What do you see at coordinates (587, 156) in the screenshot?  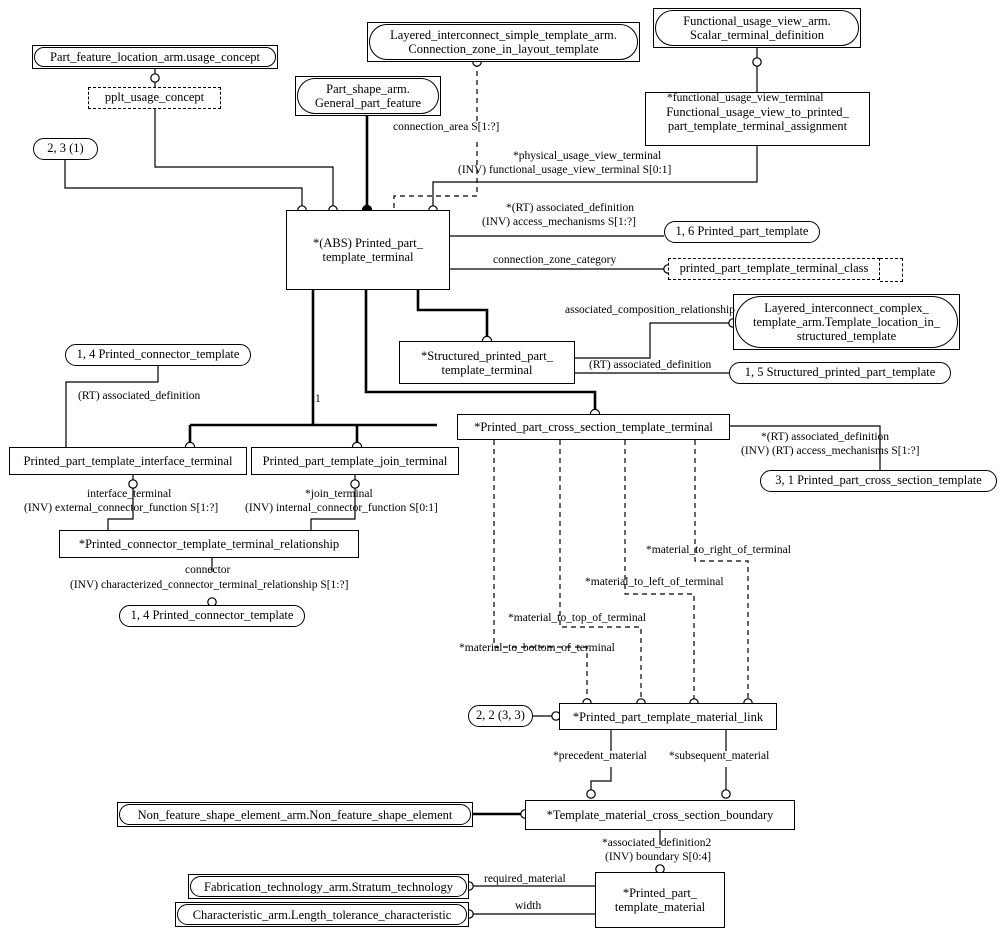 I see `label-physical-usage-view-terminal-l1: *physical_usage_view_terminal` at bounding box center [587, 156].